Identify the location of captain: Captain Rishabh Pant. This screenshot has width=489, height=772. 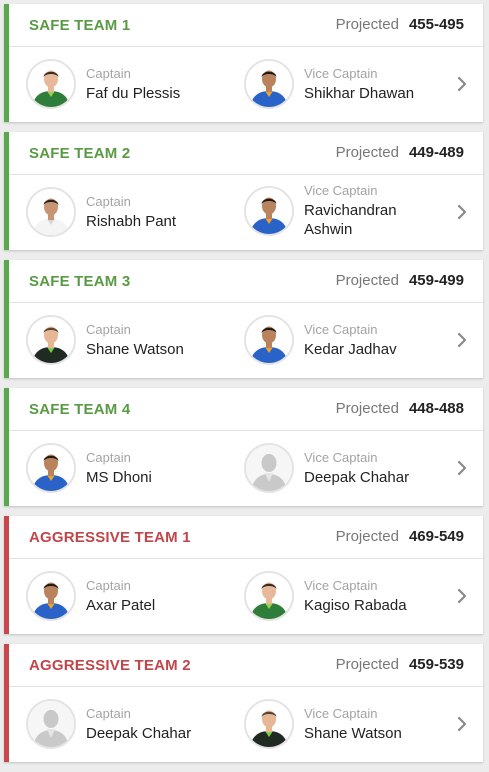
(101, 212).